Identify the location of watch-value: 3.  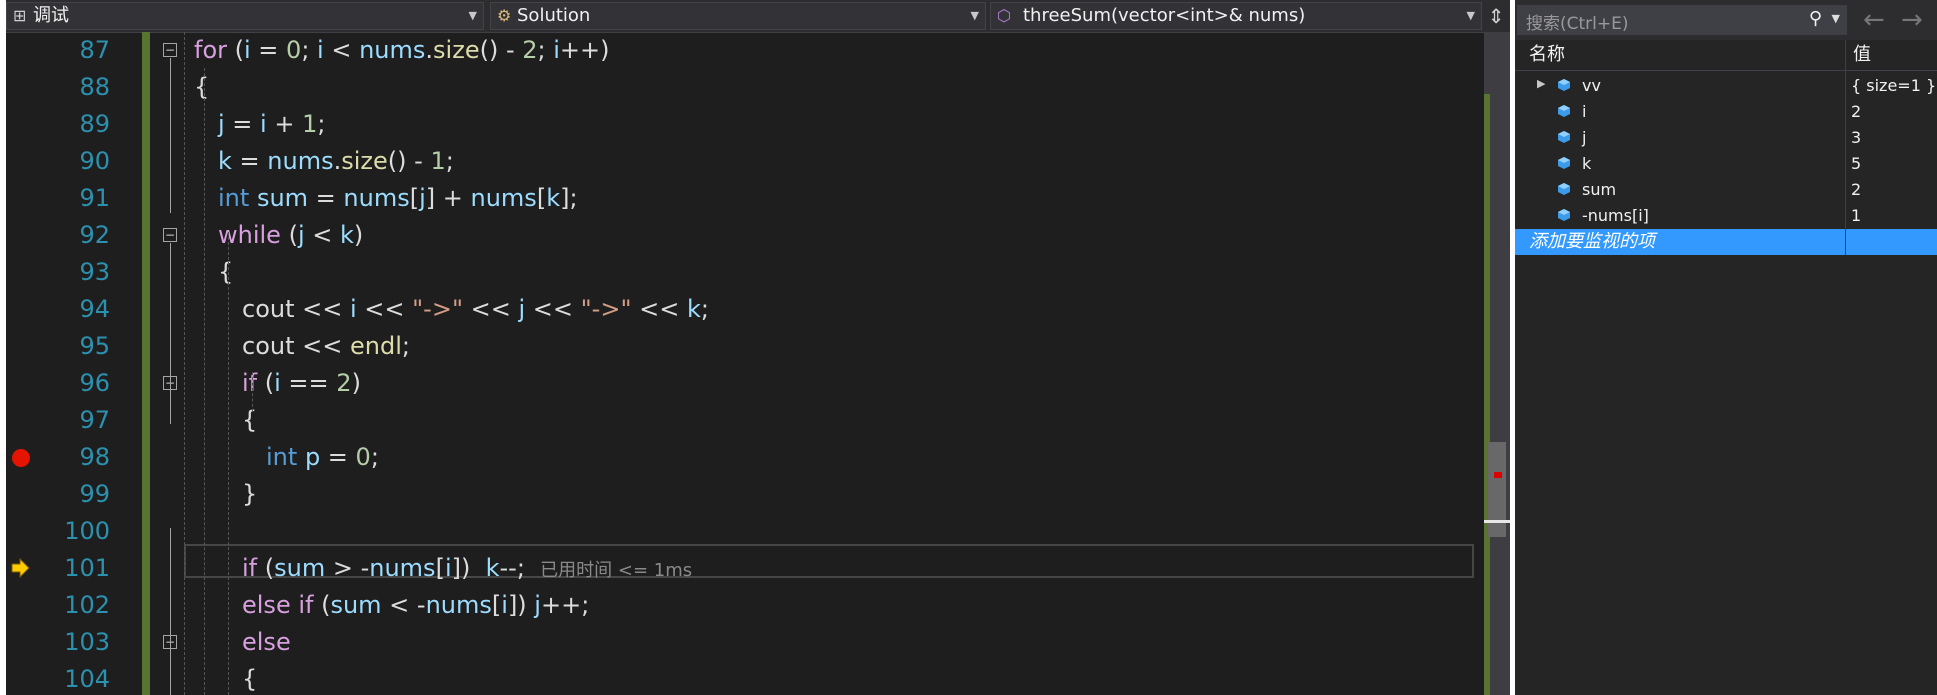
(1856, 138).